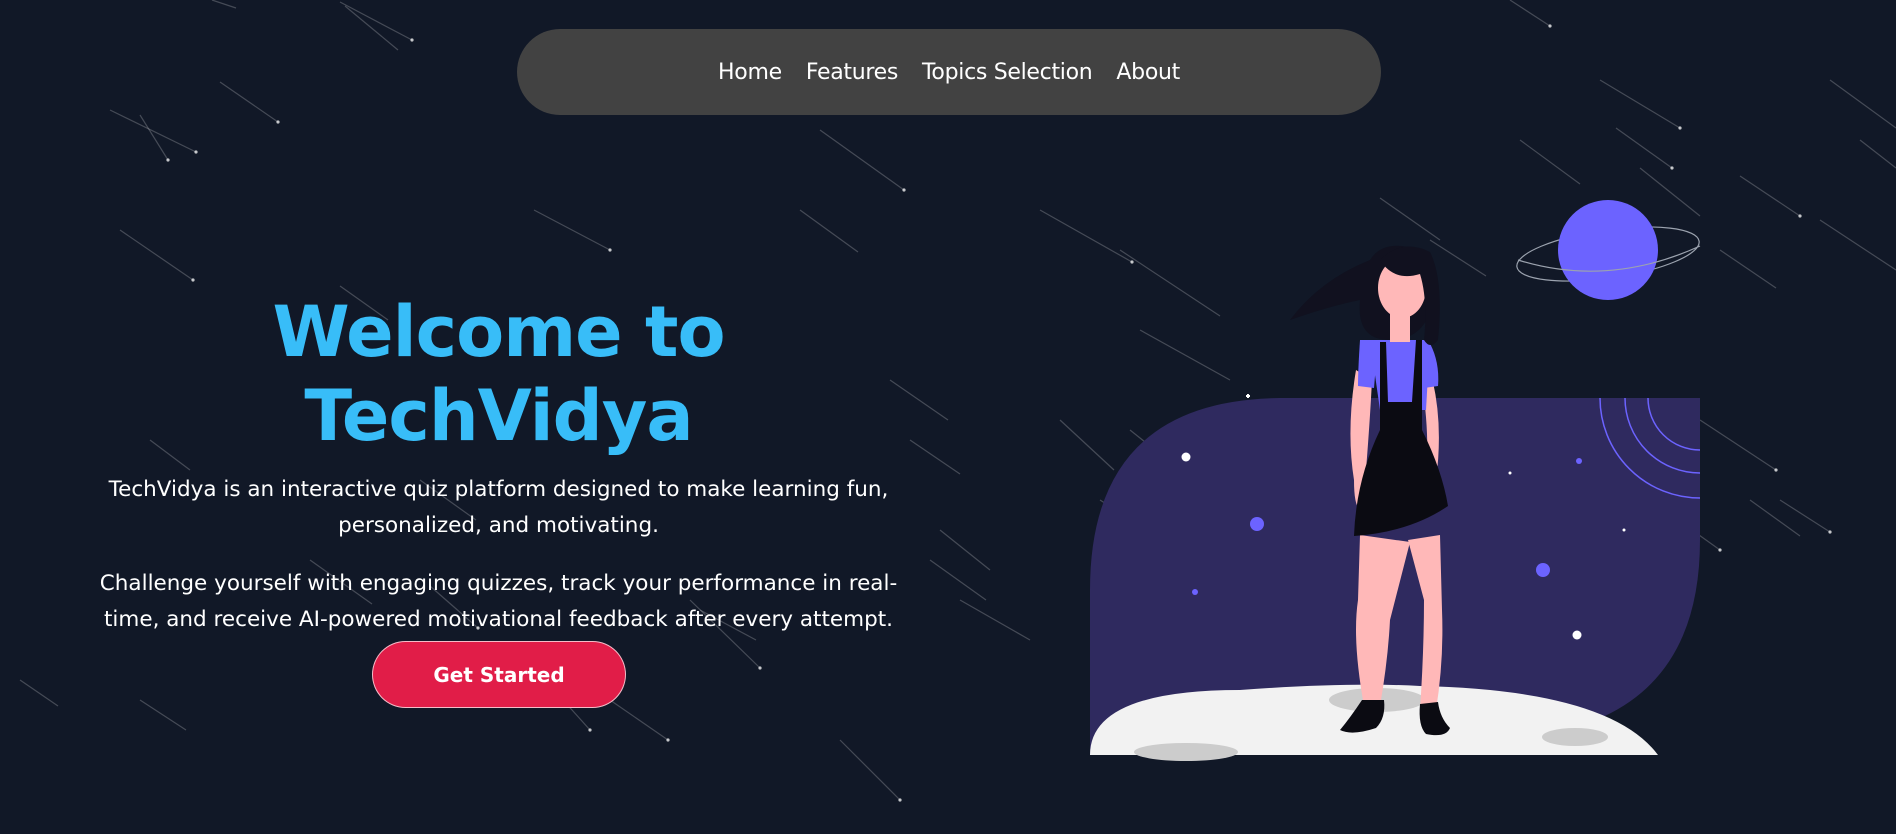 This screenshot has width=1896, height=834. What do you see at coordinates (852, 72) in the screenshot?
I see `nav-features: Features` at bounding box center [852, 72].